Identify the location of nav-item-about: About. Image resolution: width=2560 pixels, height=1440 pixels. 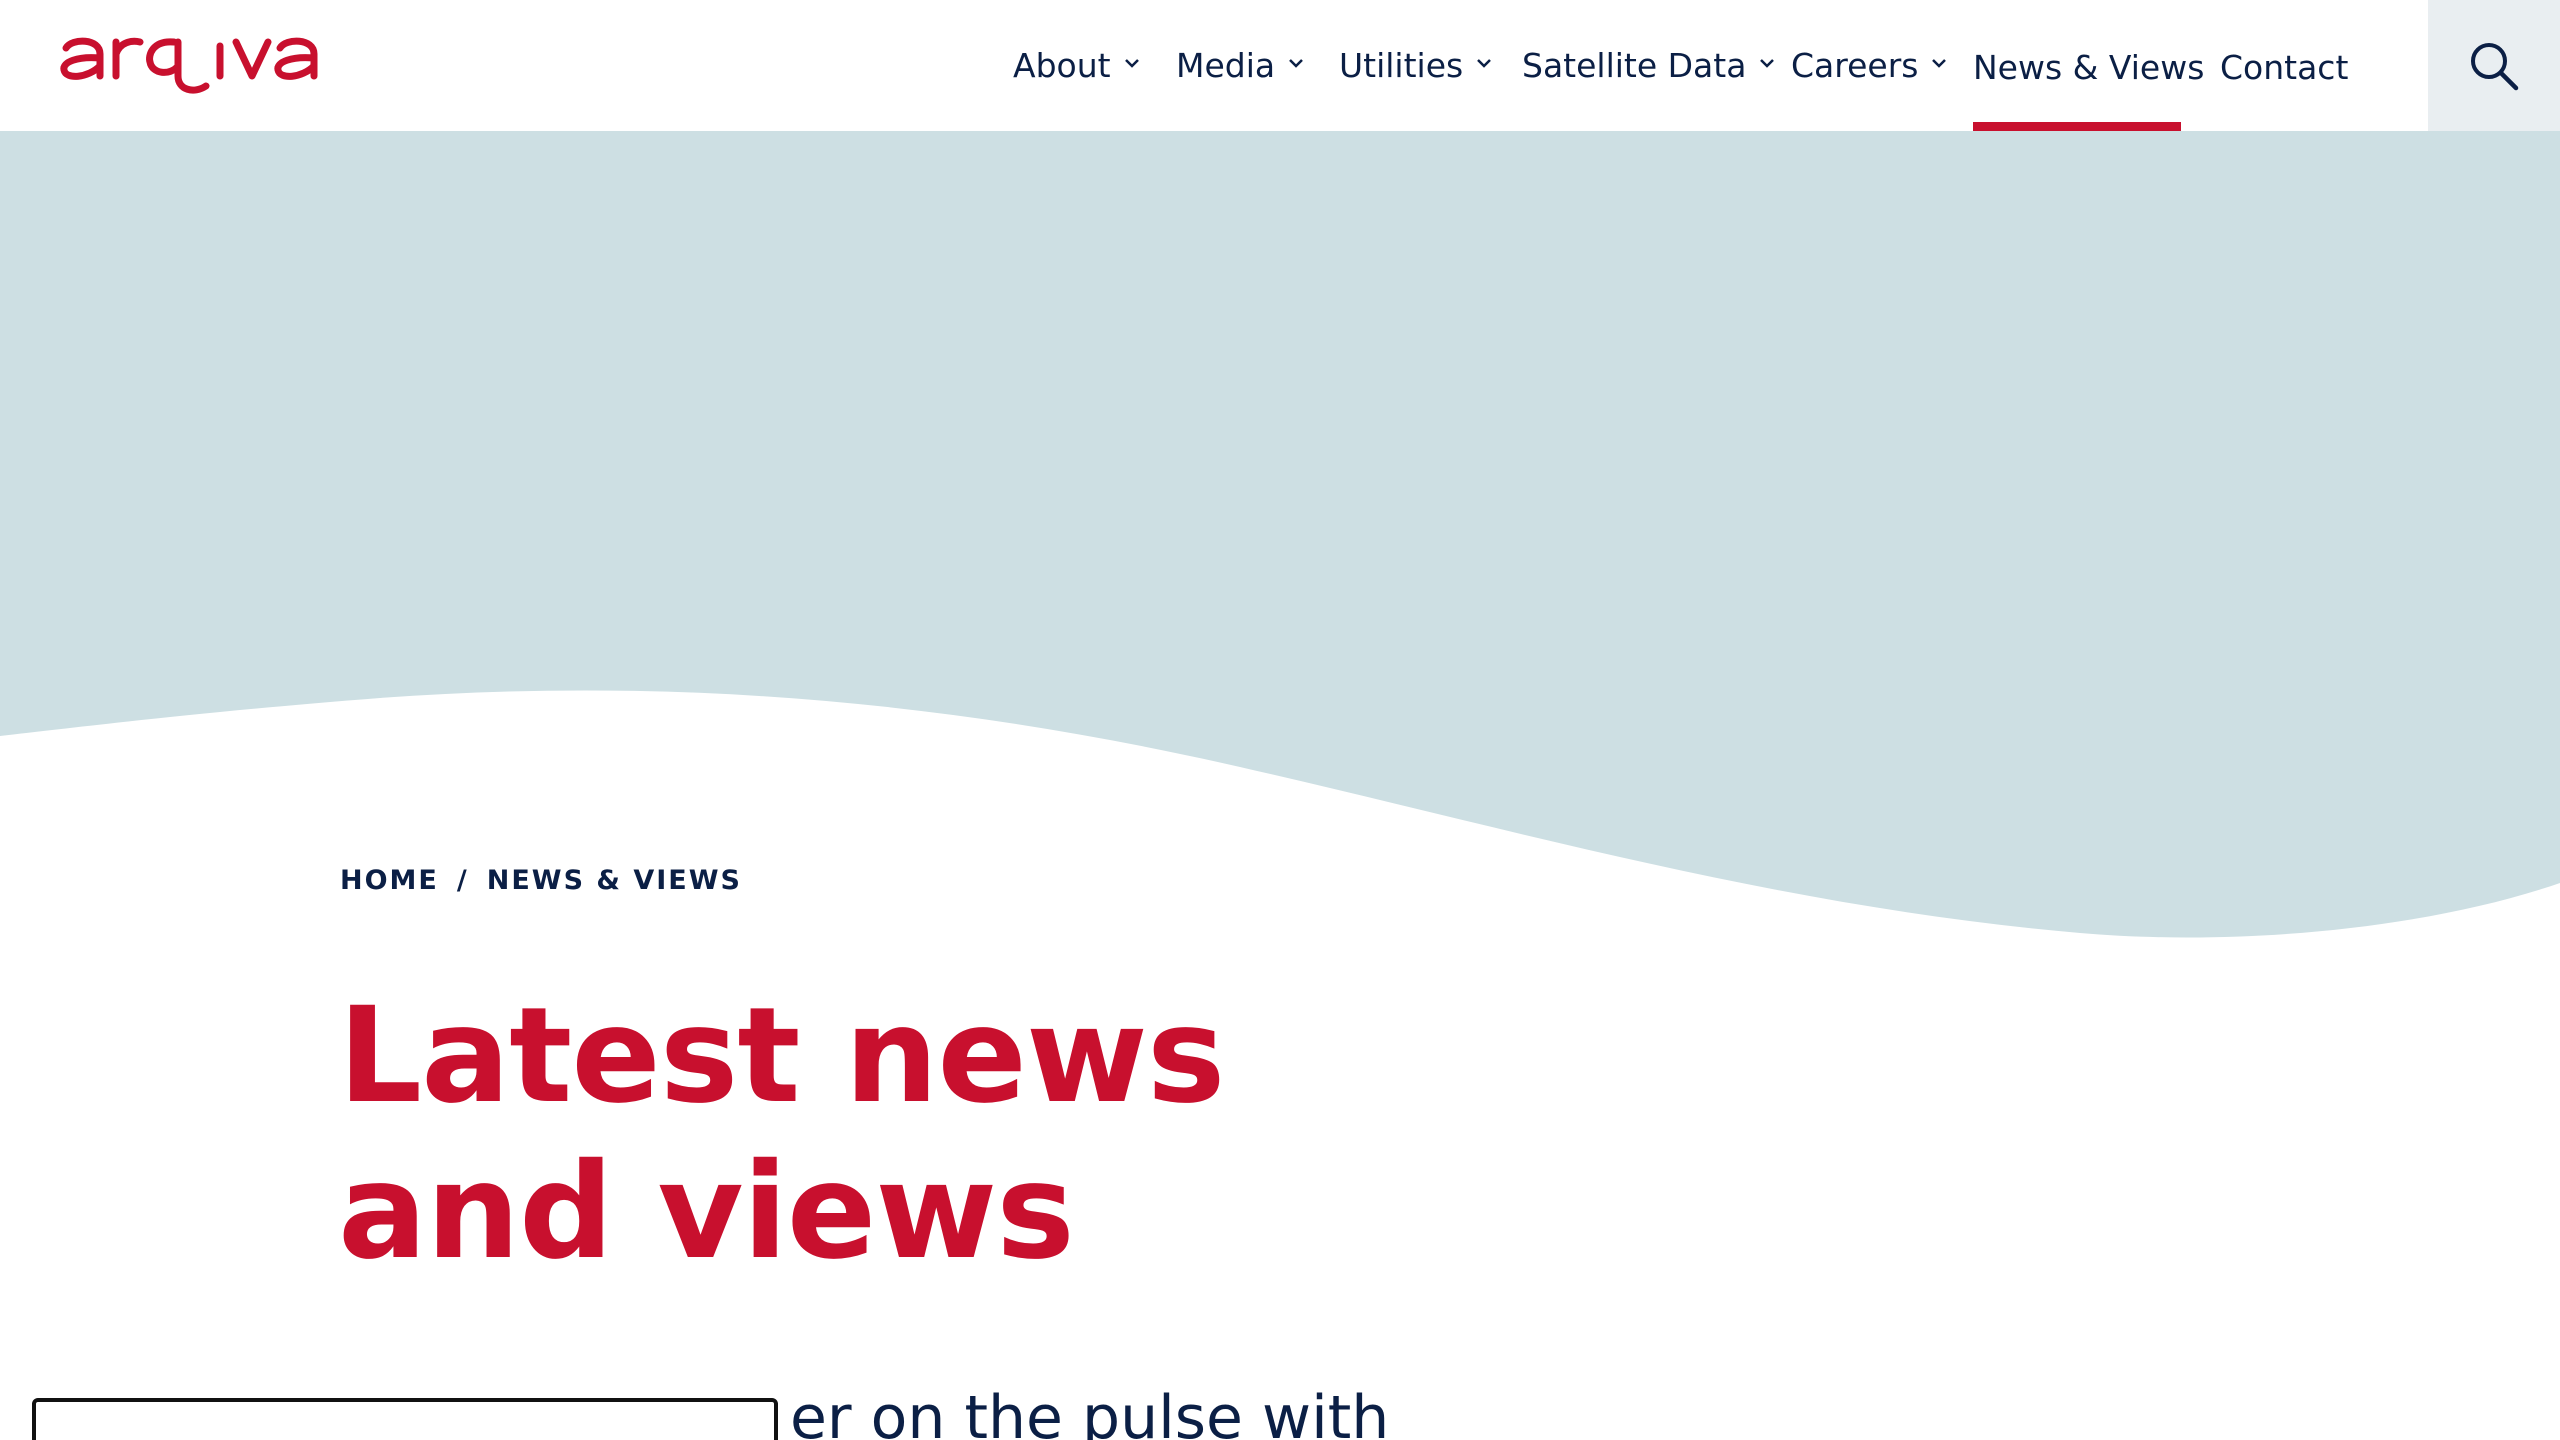
(1077, 65).